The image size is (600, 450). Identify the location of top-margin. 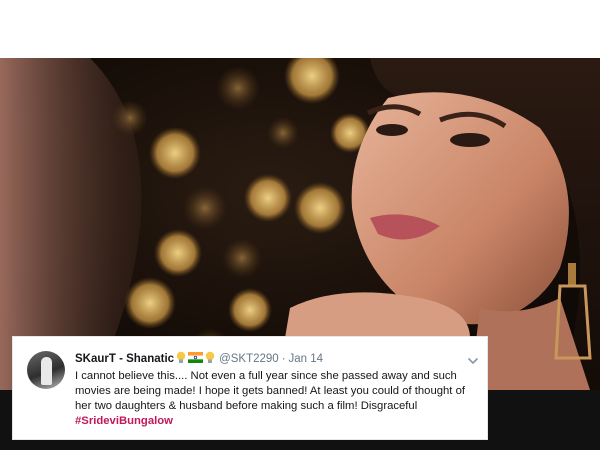
(300, 29).